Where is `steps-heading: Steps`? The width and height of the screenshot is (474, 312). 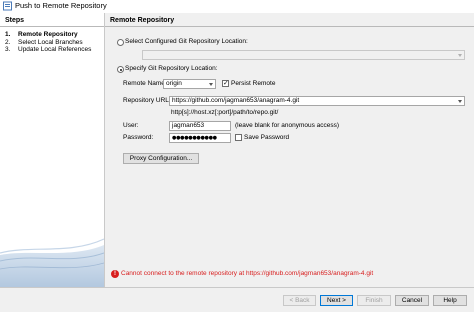
steps-heading: Steps is located at coordinates (15, 20).